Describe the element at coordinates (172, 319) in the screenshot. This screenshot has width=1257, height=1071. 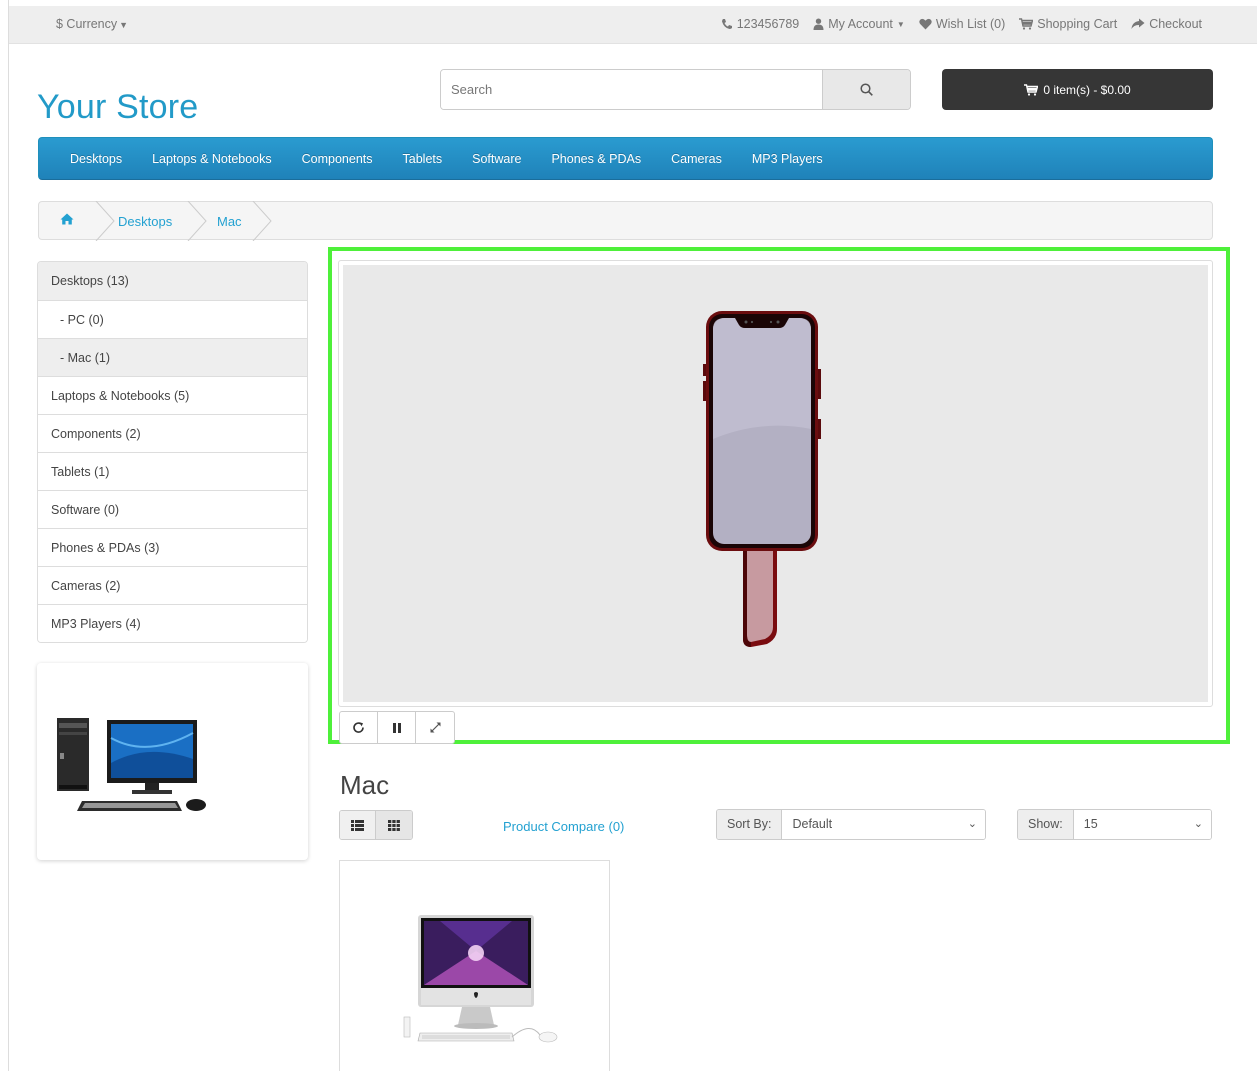
I see `category-pc: - PC (0)` at that location.